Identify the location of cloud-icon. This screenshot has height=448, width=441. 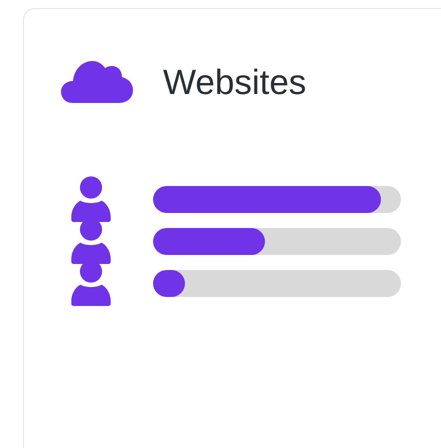
(97, 82).